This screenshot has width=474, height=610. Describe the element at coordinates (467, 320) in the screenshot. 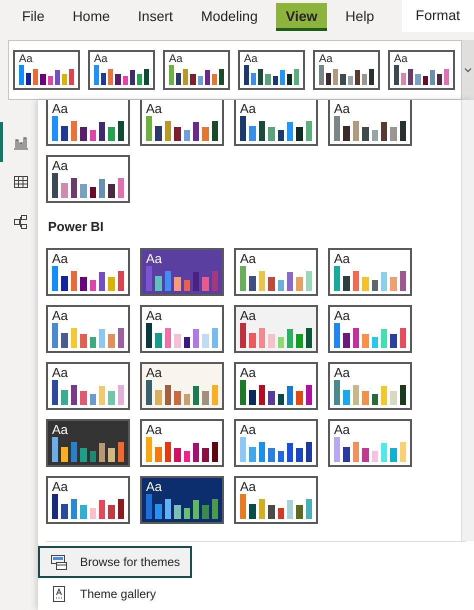

I see `scrollbar` at that location.